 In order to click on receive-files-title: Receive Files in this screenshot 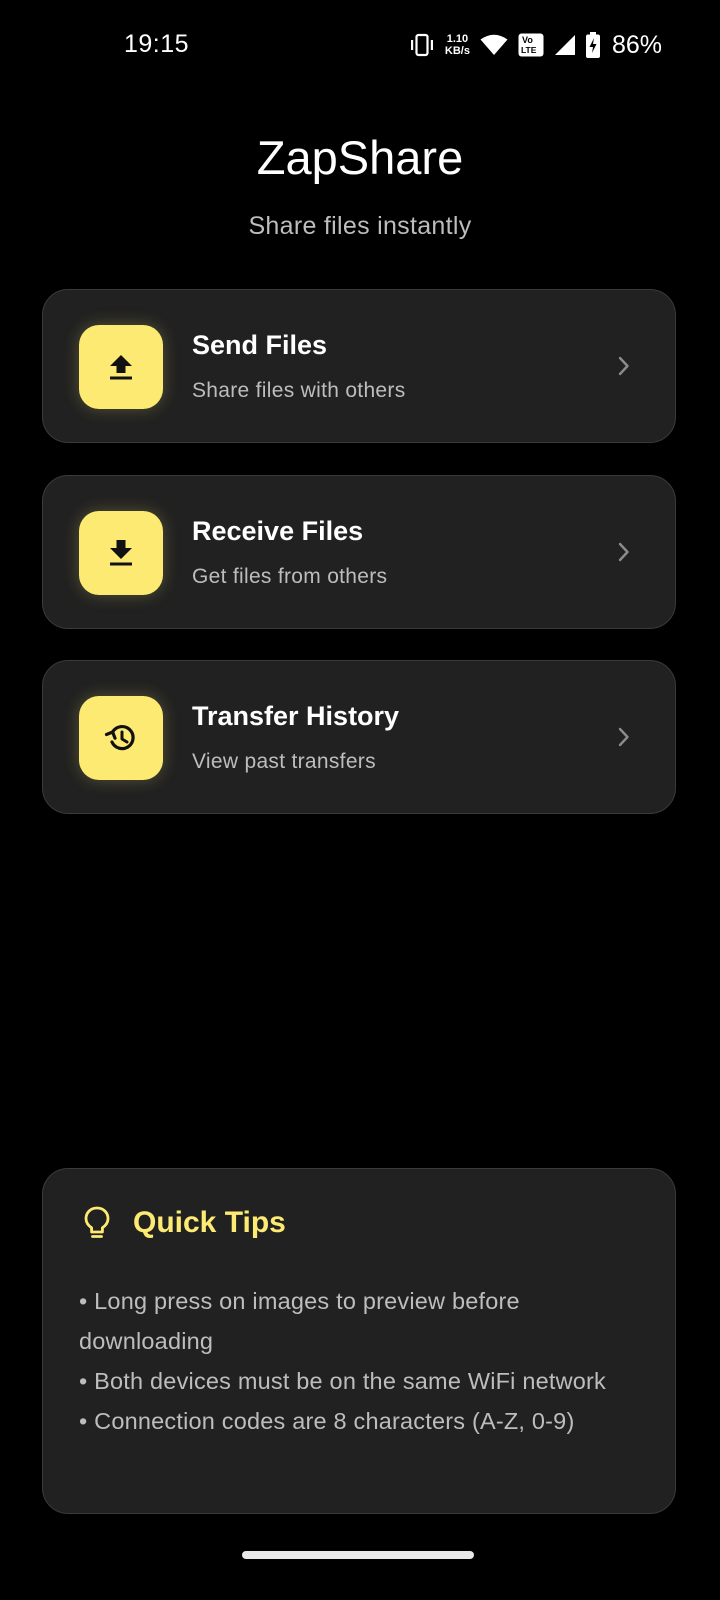, I will do `click(278, 531)`.